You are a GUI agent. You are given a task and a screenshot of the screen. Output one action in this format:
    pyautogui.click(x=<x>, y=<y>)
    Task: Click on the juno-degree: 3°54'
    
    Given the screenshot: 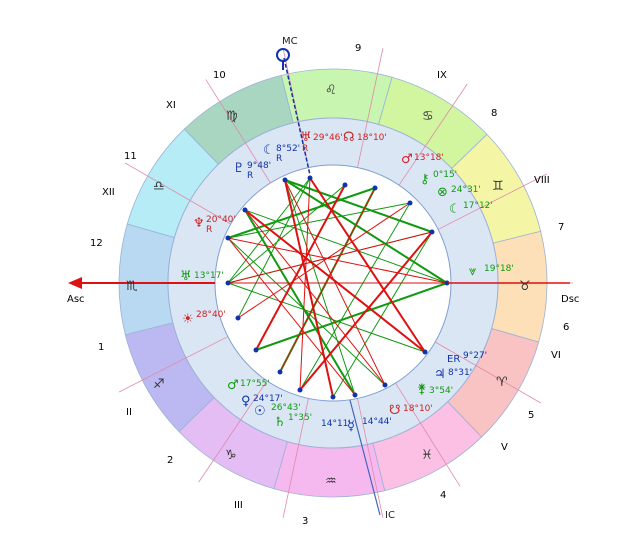 What is the action you would take?
    pyautogui.click(x=441, y=391)
    